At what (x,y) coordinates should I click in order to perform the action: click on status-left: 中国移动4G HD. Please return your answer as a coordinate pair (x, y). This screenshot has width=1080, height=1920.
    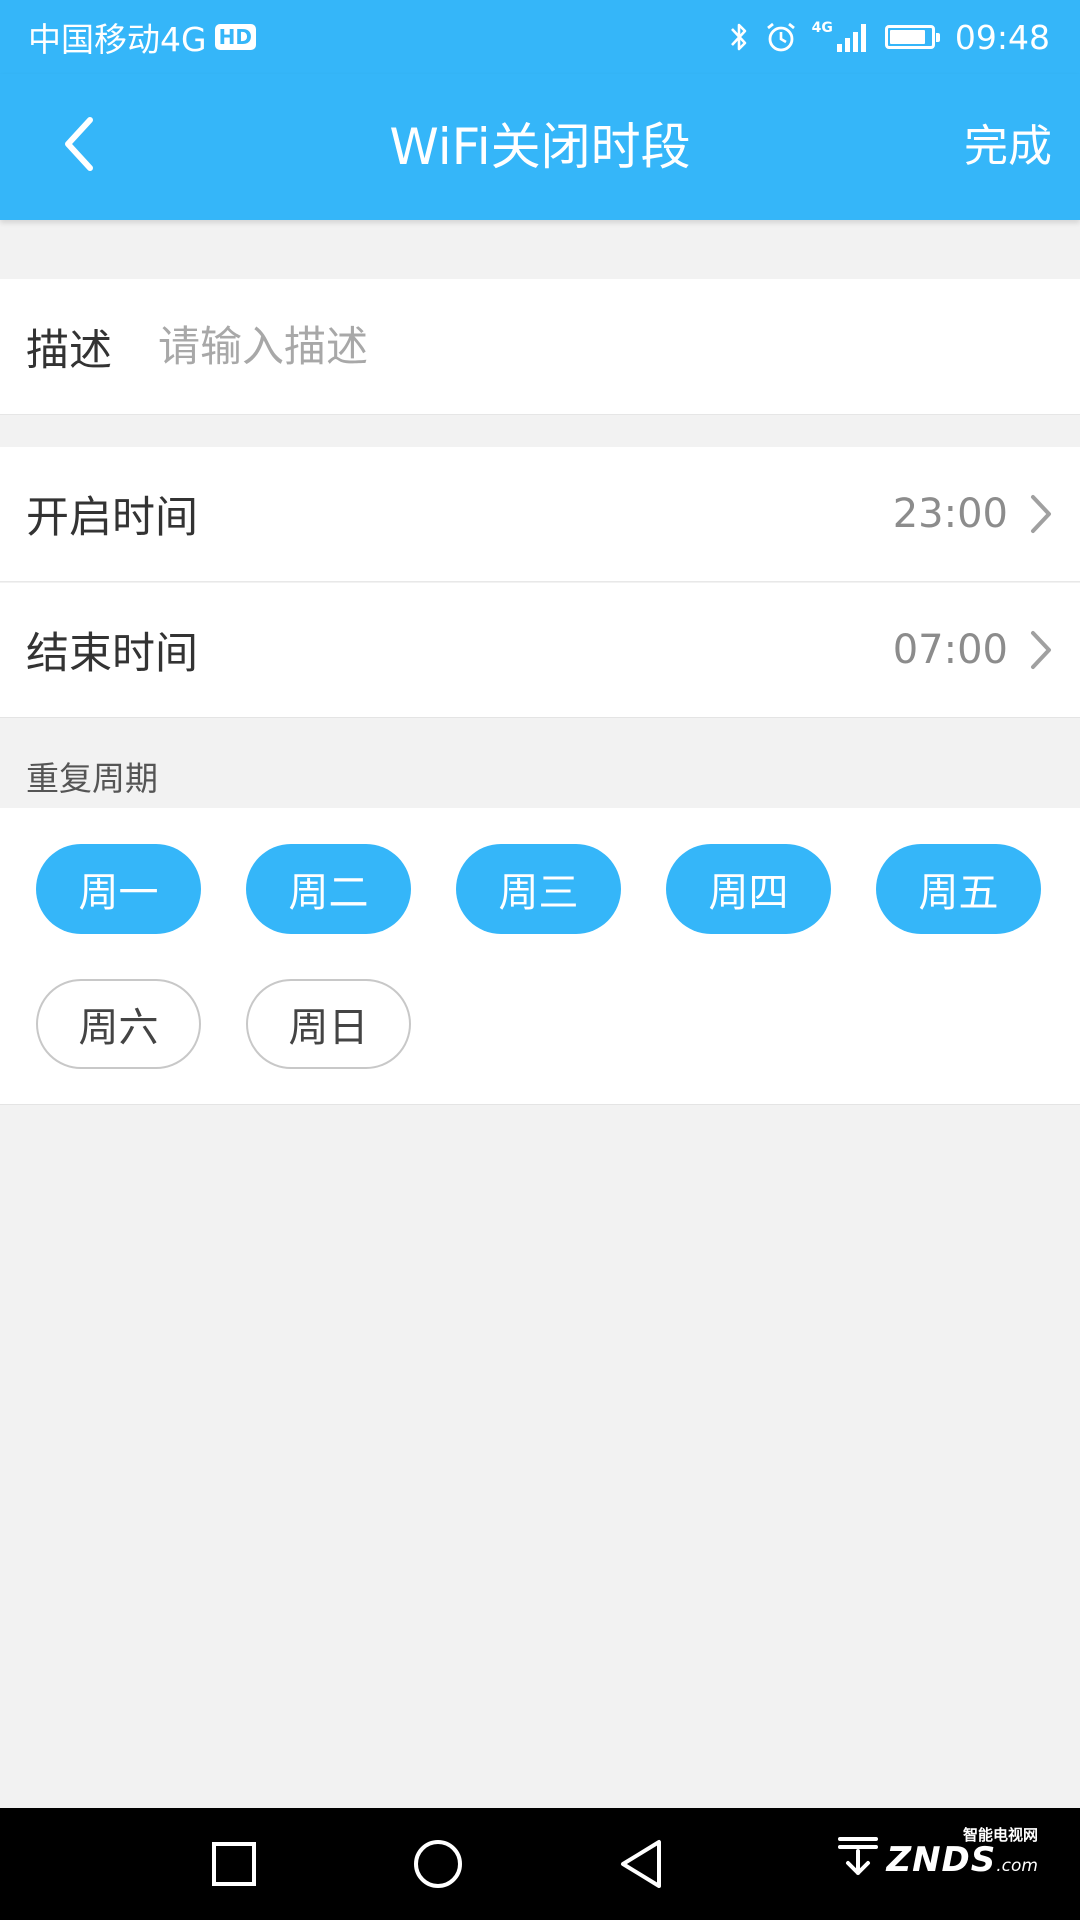
    Looking at the image, I should click on (142, 37).